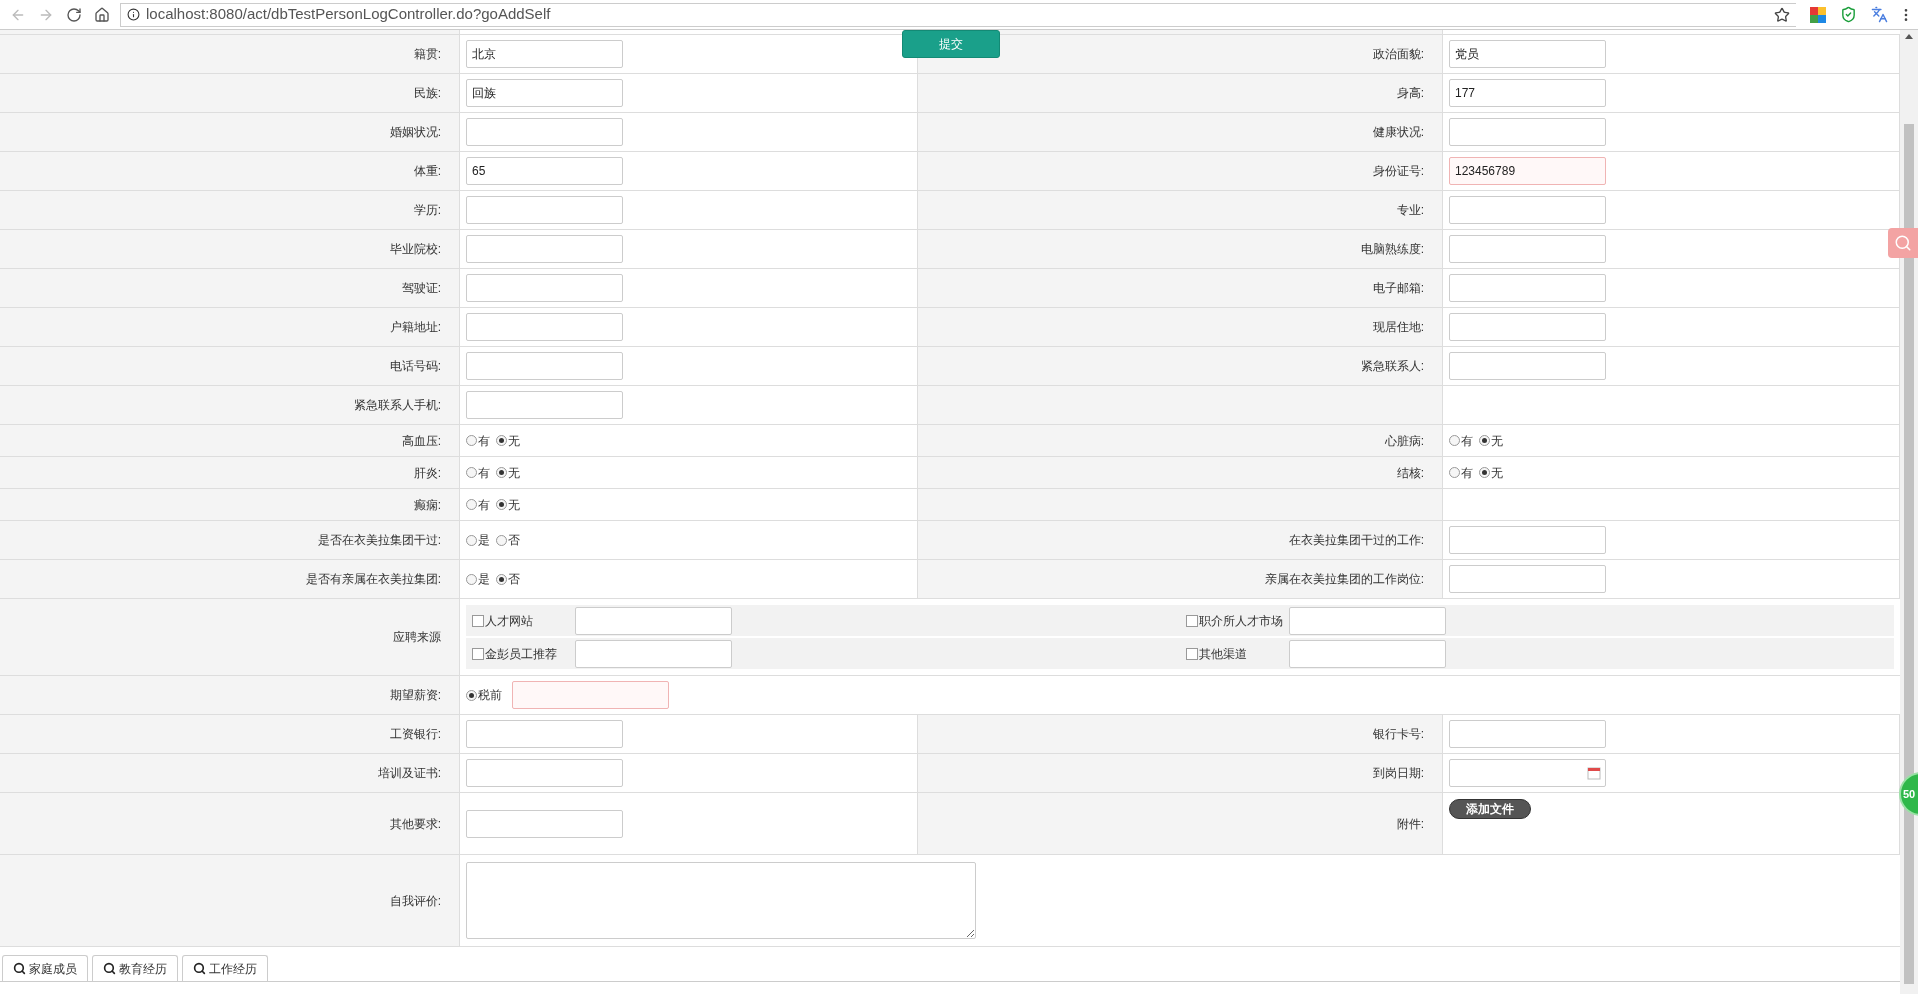 This screenshot has width=1918, height=994. Describe the element at coordinates (1410, 93) in the screenshot. I see `field-label: 身高:` at that location.